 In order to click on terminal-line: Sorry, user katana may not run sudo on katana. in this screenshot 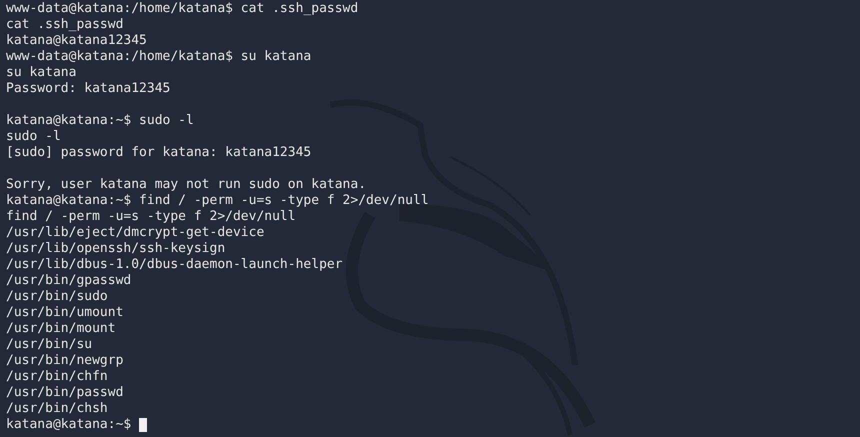, I will do `click(186, 185)`.